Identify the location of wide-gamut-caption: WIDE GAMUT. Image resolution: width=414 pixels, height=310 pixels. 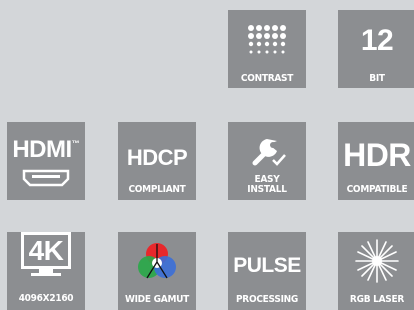
(157, 299).